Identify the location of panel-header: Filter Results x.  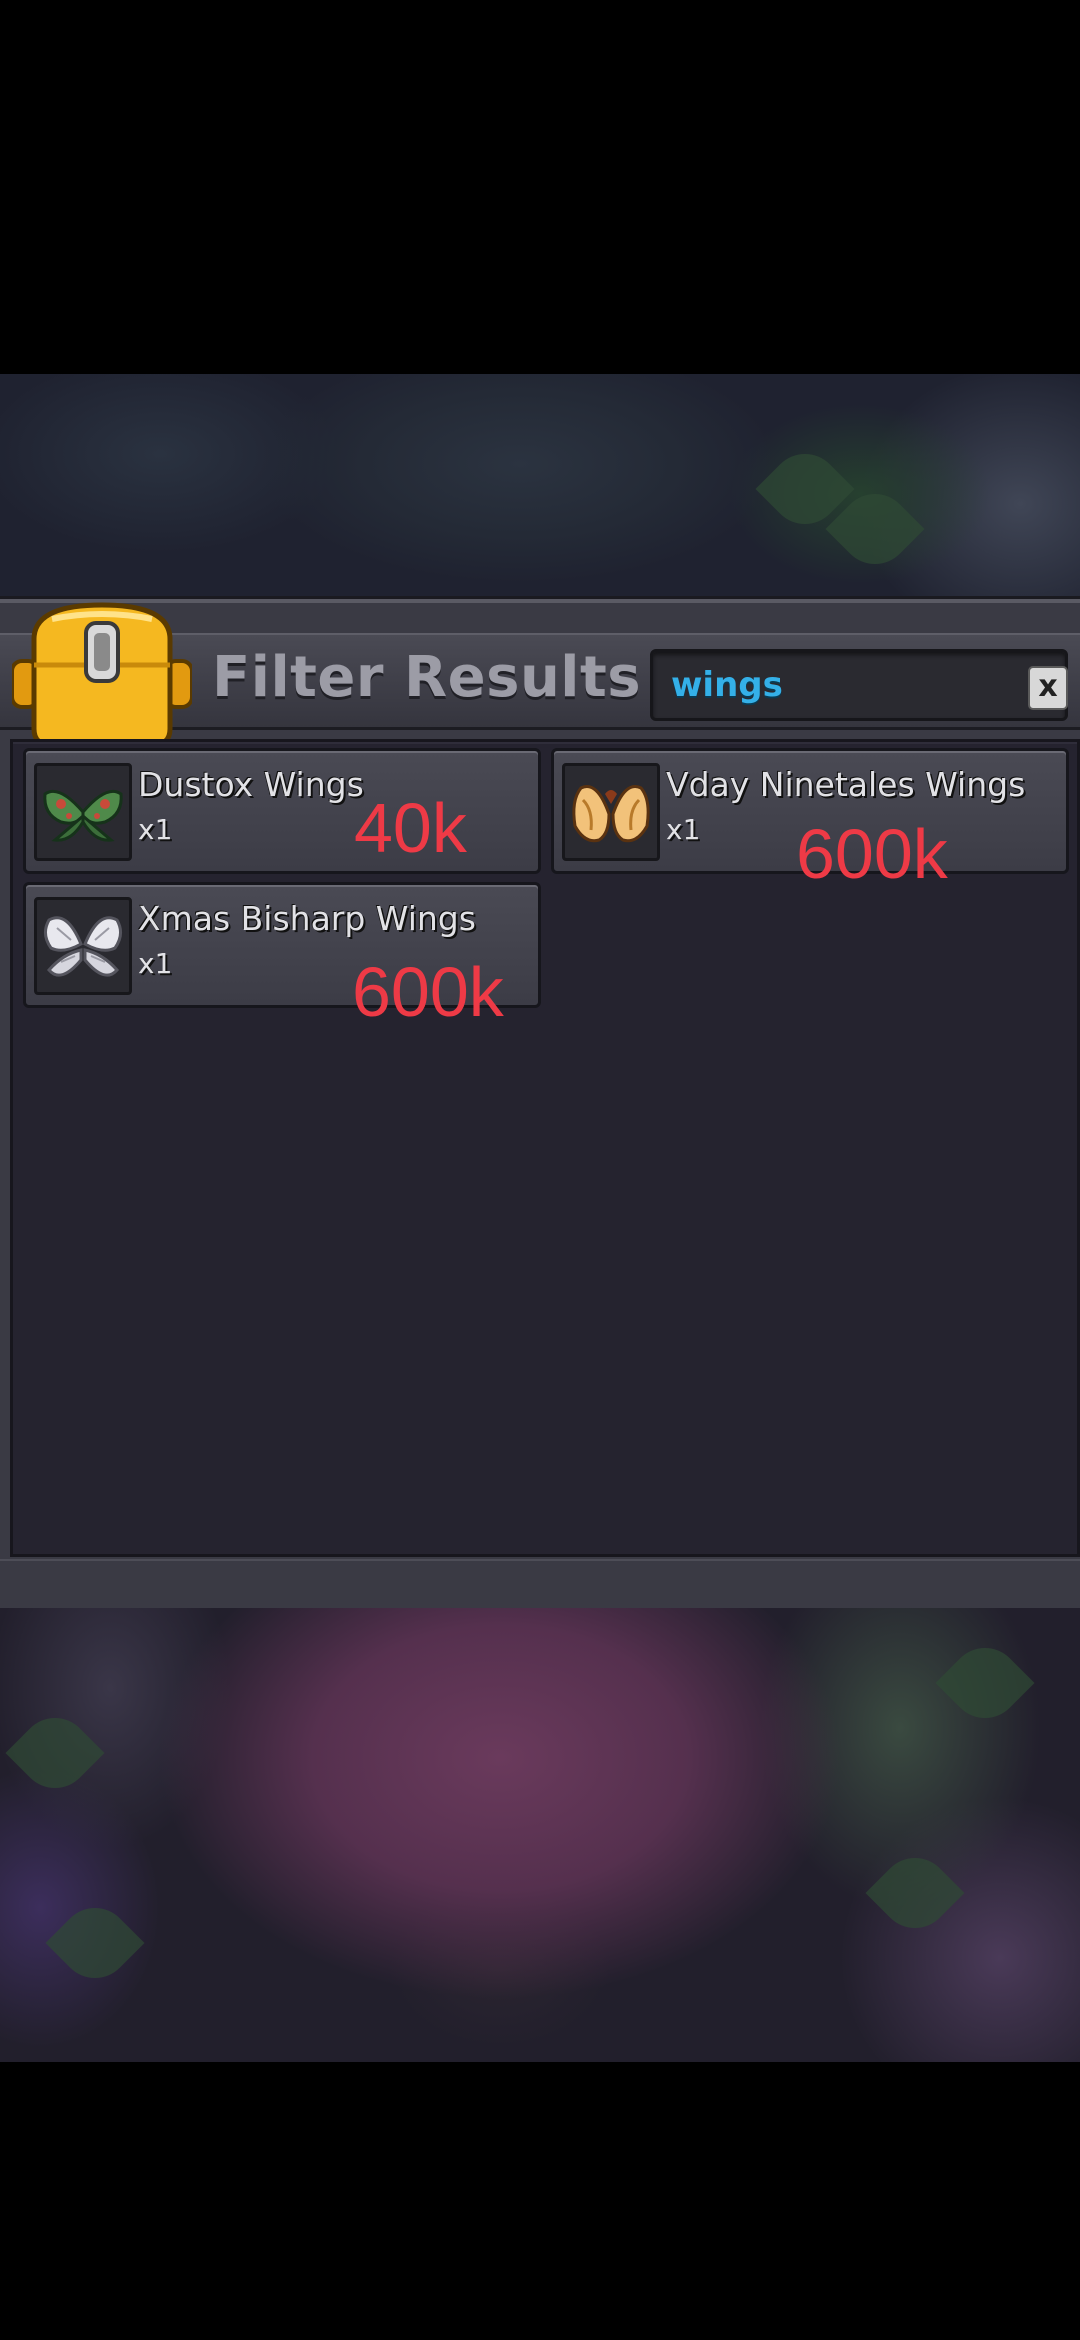
(540, 675).